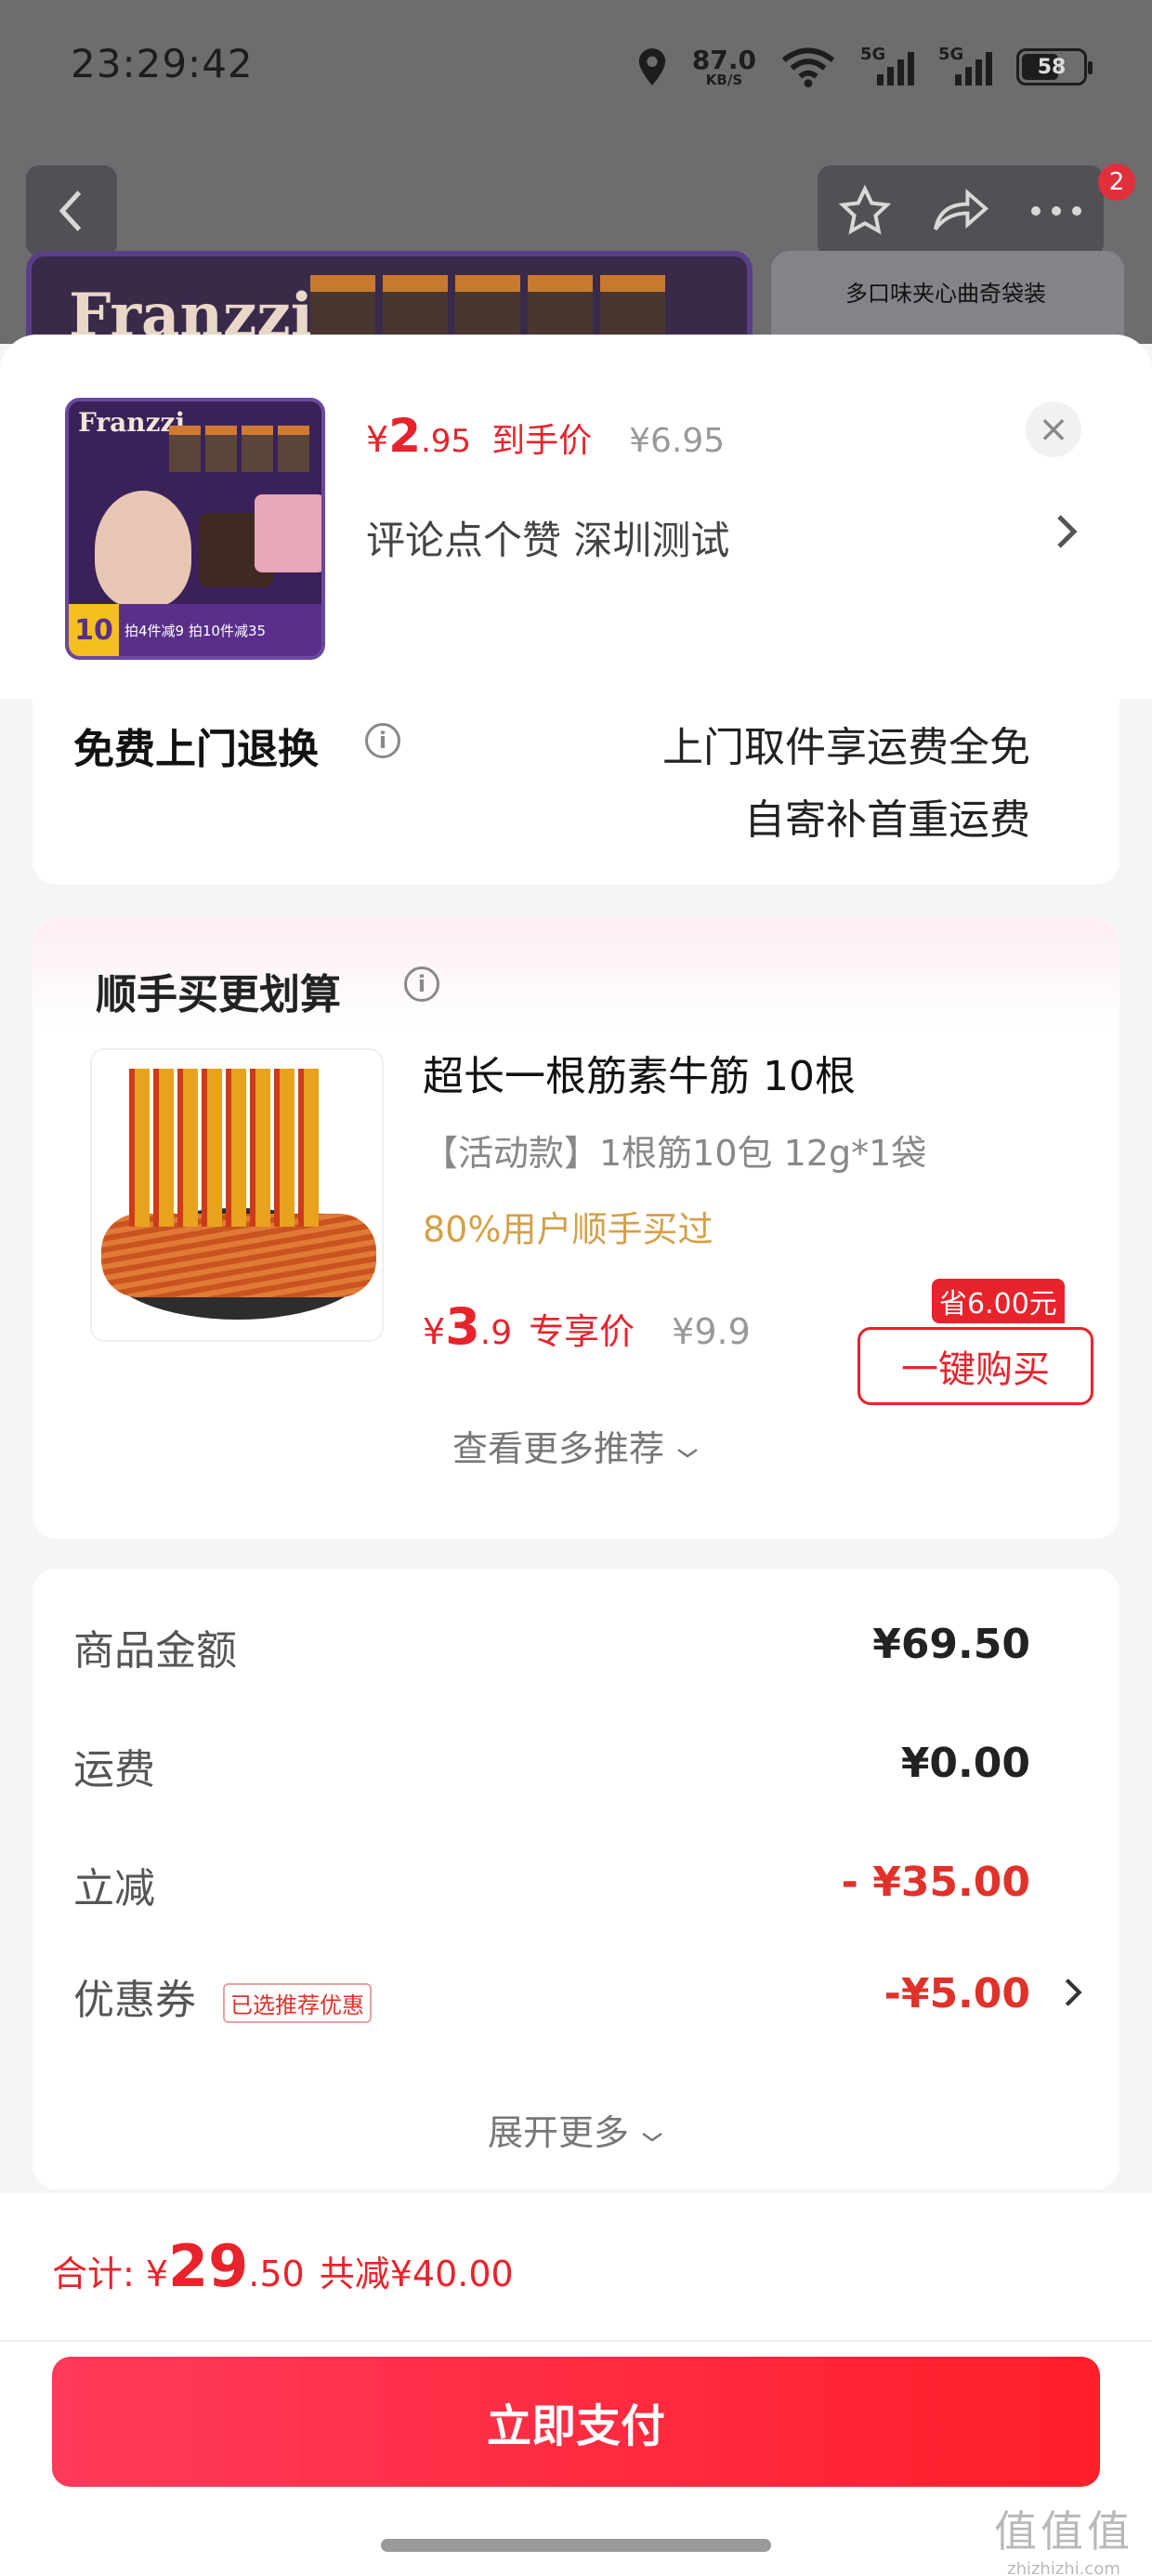 This screenshot has height=2576, width=1152. I want to click on summary-row-coupon: 优惠券 已选推荐优惠 -¥5.00, so click(576, 1995).